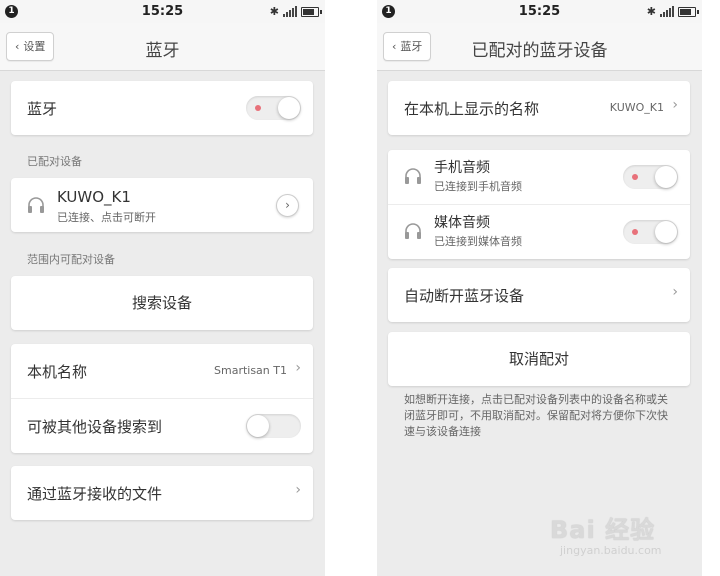 Image resolution: width=720 pixels, height=576 pixels. What do you see at coordinates (95, 427) in the screenshot?
I see `discoverable-label: 可被其他设备搜索到` at bounding box center [95, 427].